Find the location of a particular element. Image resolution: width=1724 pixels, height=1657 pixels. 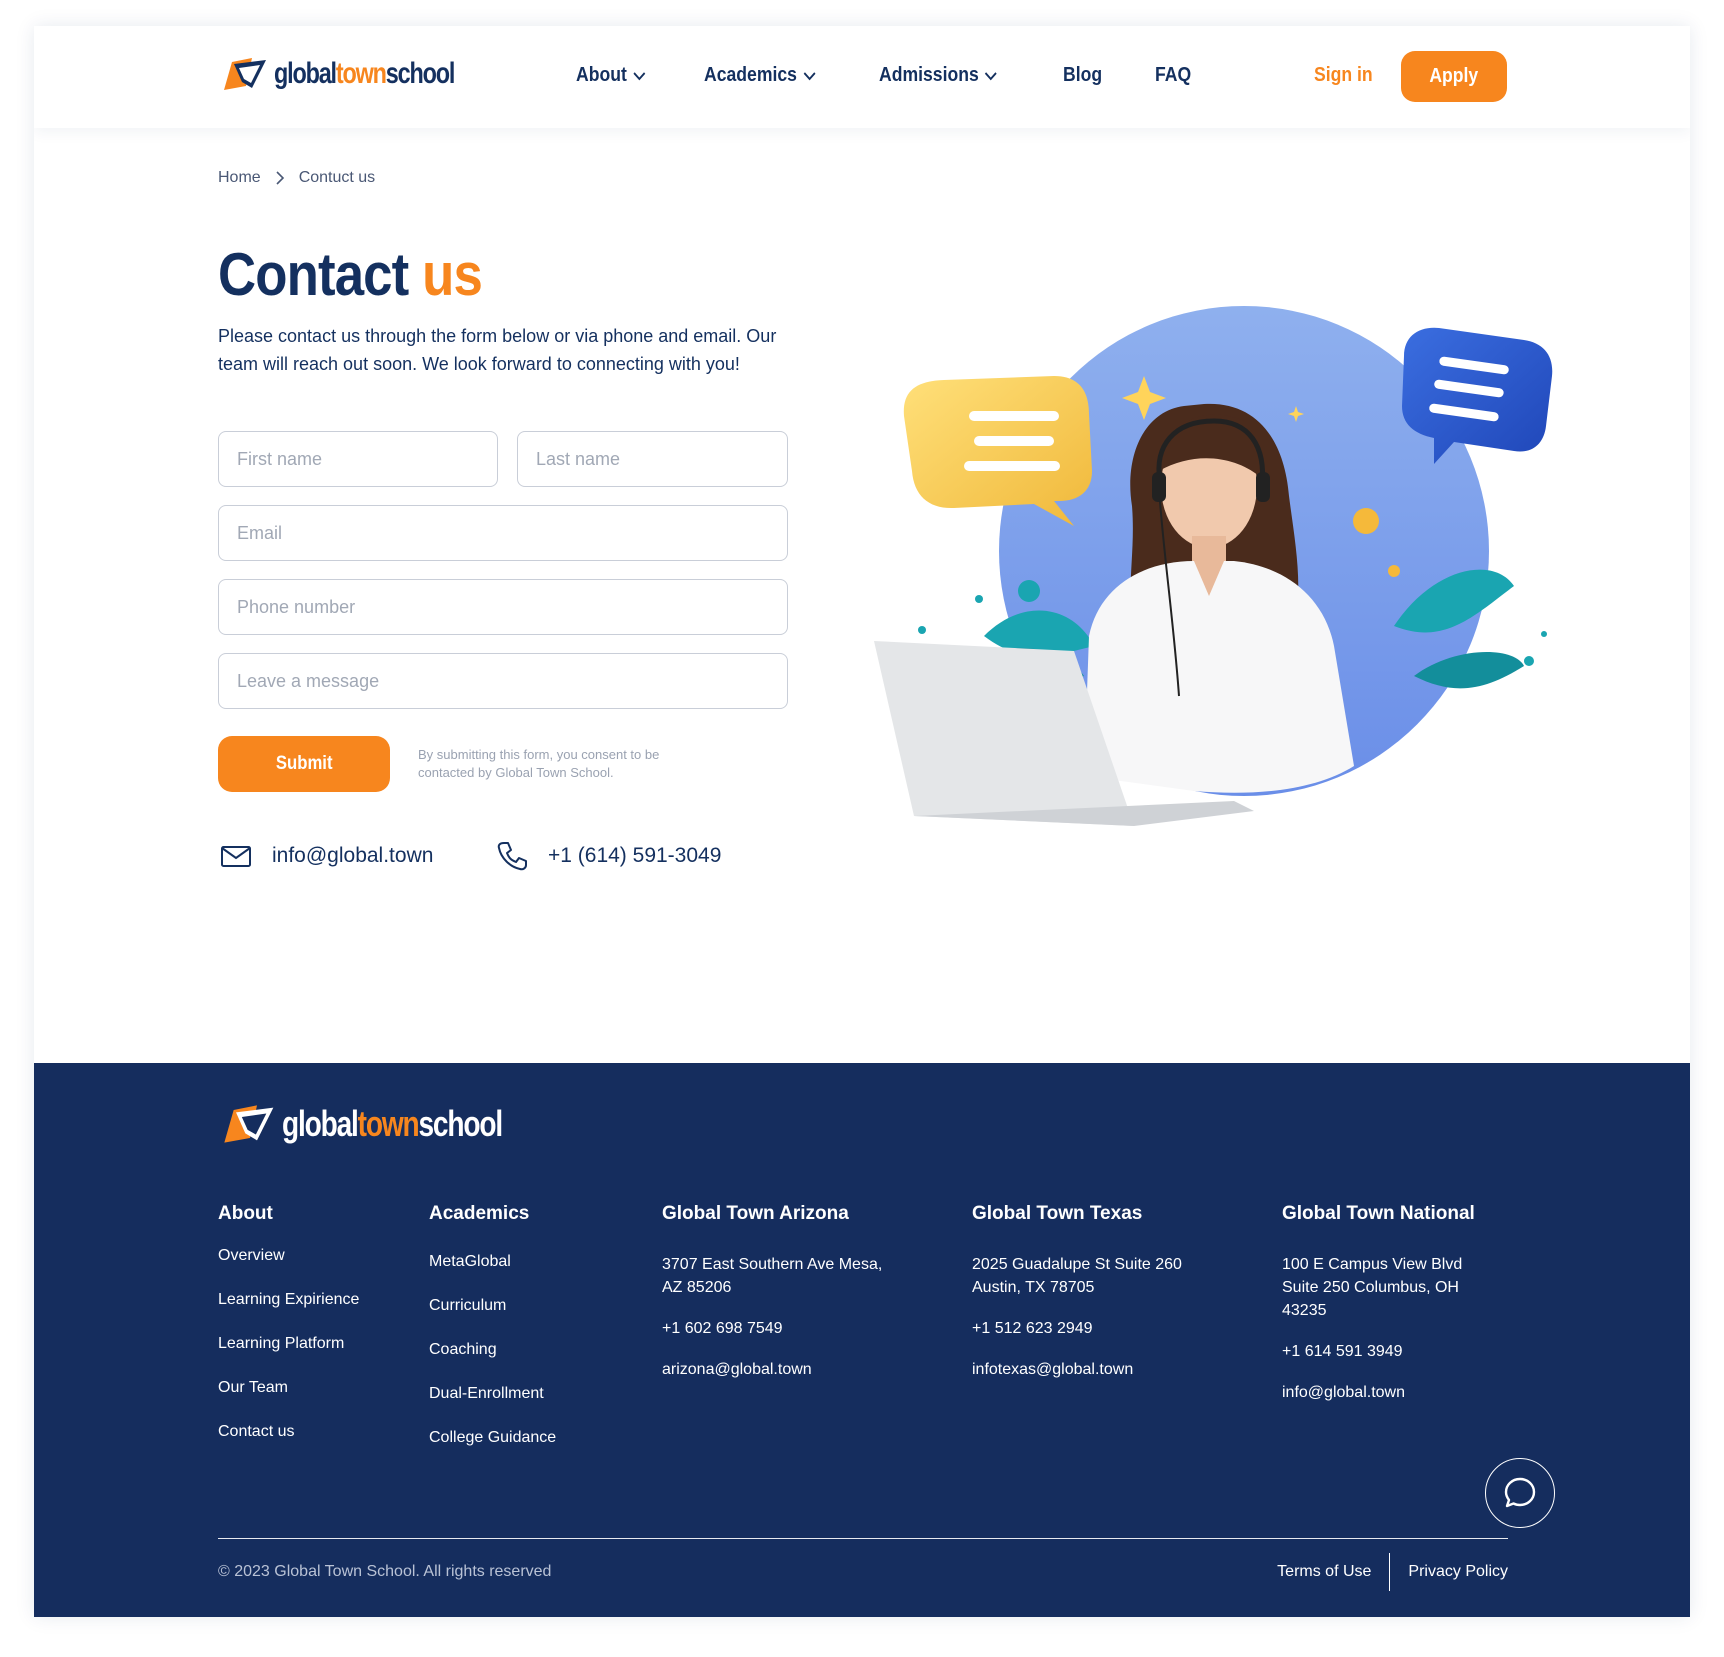

contact-phone-text: +1 (614) 591-3049 is located at coordinates (635, 855).